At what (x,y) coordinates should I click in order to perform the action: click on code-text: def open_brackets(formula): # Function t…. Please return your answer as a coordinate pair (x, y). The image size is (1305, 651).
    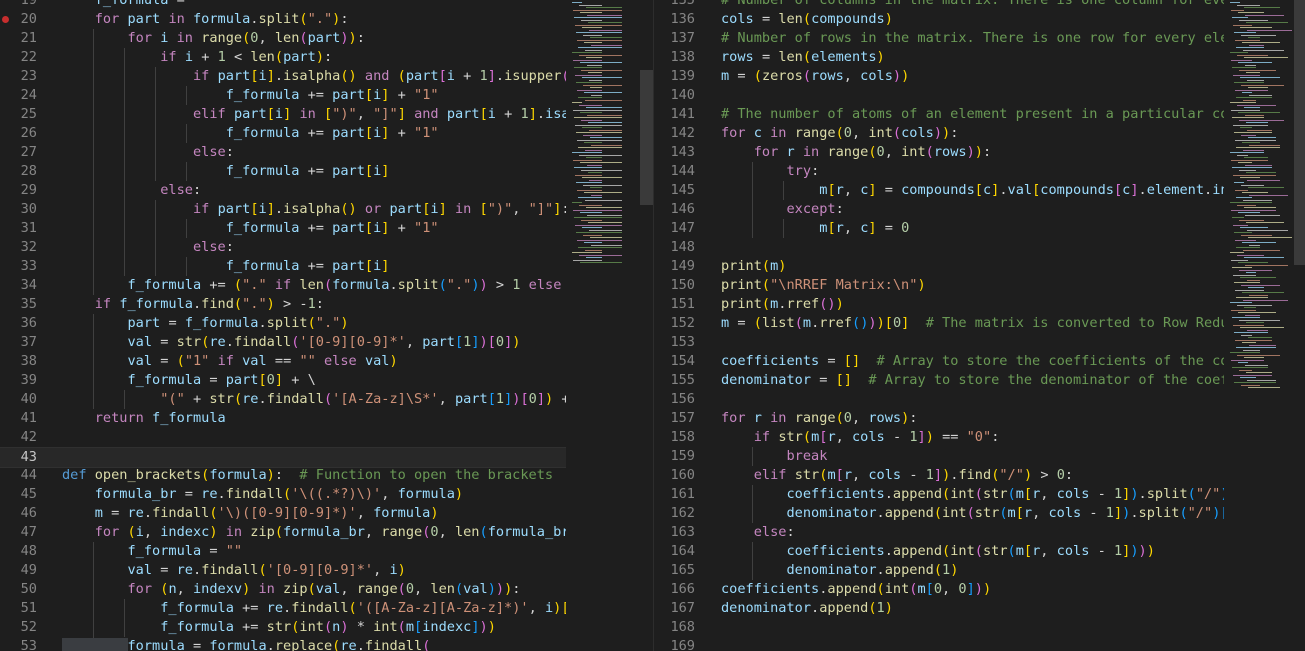
    Looking at the image, I should click on (307, 475).